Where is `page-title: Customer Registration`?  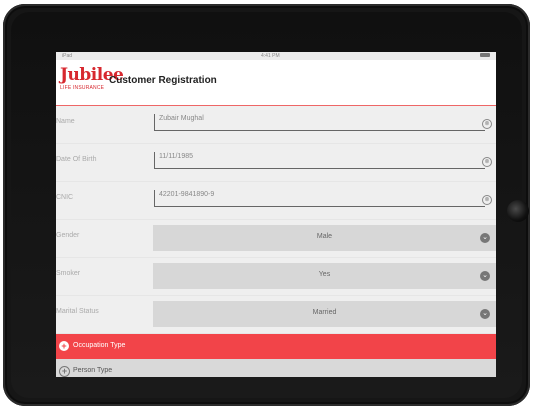 page-title: Customer Registration is located at coordinates (163, 80).